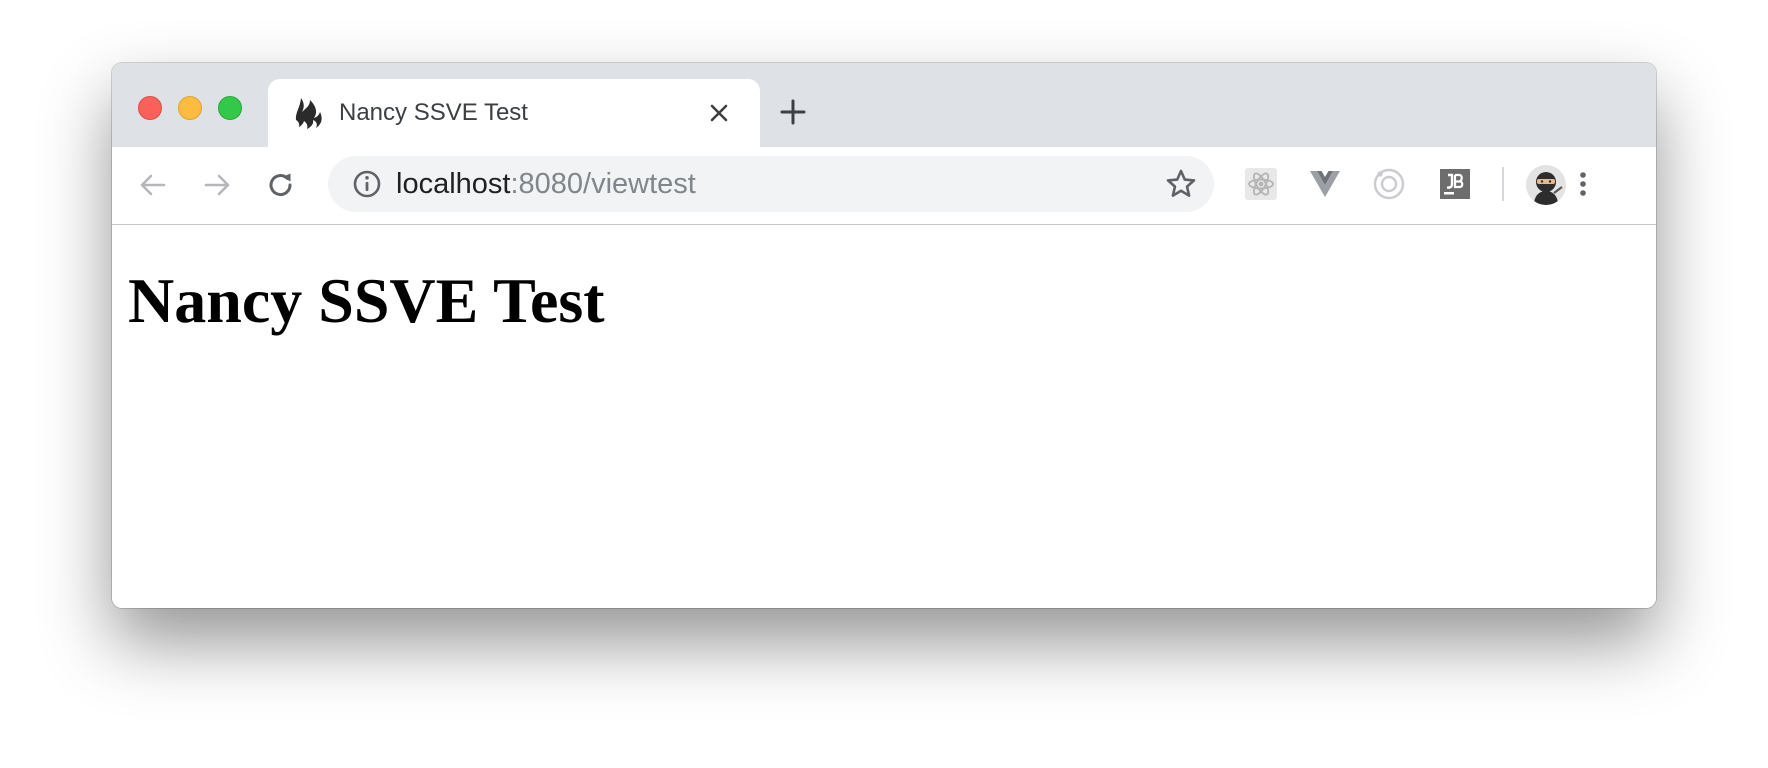  What do you see at coordinates (433, 112) in the screenshot?
I see `tab-title: Nancy SSVE Test` at bounding box center [433, 112].